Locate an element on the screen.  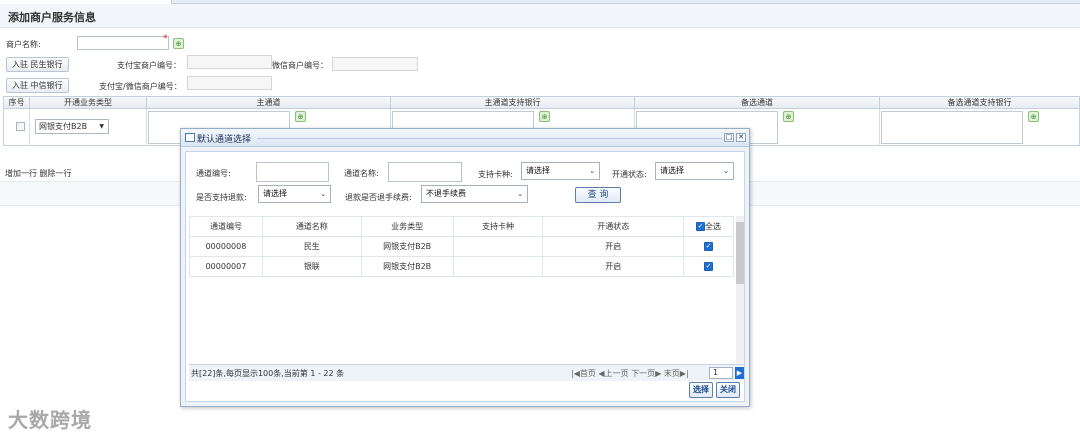
merchant-name-label: 商户名称: is located at coordinates (23, 44).